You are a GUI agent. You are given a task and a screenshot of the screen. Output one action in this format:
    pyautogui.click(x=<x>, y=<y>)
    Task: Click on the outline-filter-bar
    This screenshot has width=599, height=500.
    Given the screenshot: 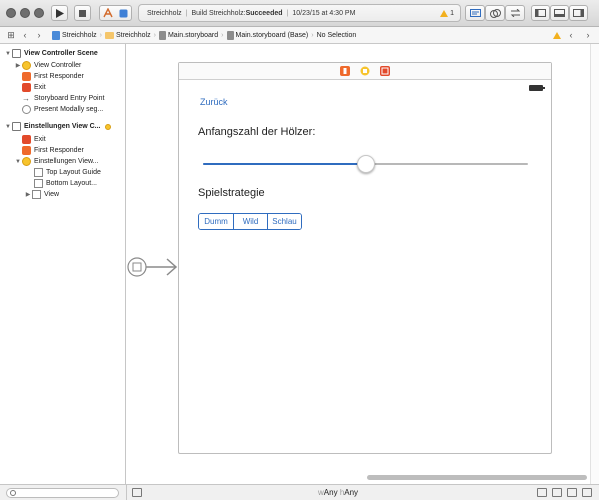 What is the action you would take?
    pyautogui.click(x=63, y=492)
    